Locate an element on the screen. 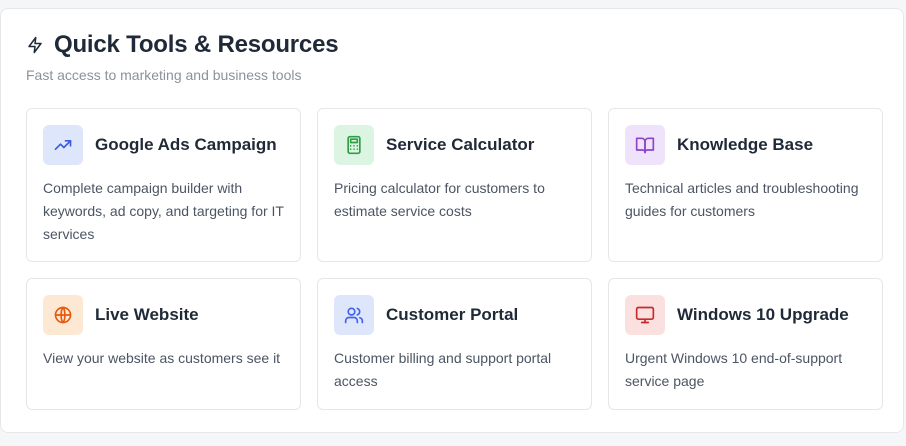 This screenshot has height=446, width=906. card-title: Customer Portal is located at coordinates (452, 314).